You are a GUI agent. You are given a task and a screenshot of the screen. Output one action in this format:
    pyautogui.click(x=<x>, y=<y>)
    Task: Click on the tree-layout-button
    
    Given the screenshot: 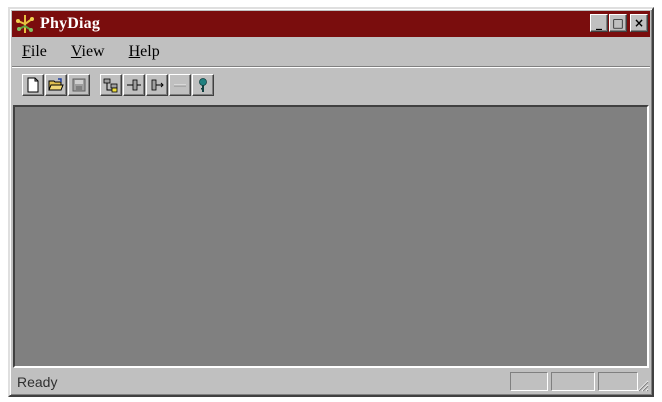 What is the action you would take?
    pyautogui.click(x=111, y=85)
    